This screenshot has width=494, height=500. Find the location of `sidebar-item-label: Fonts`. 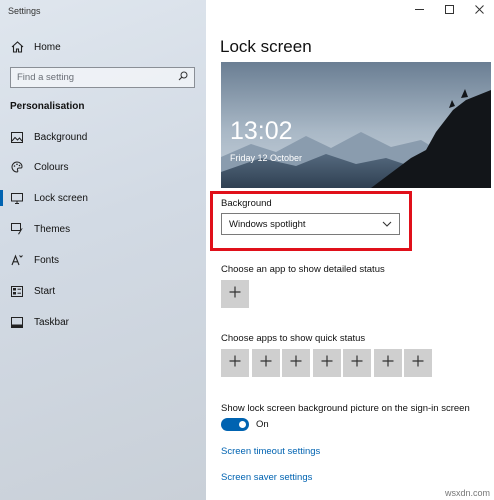

sidebar-item-label: Fonts is located at coordinates (47, 260).